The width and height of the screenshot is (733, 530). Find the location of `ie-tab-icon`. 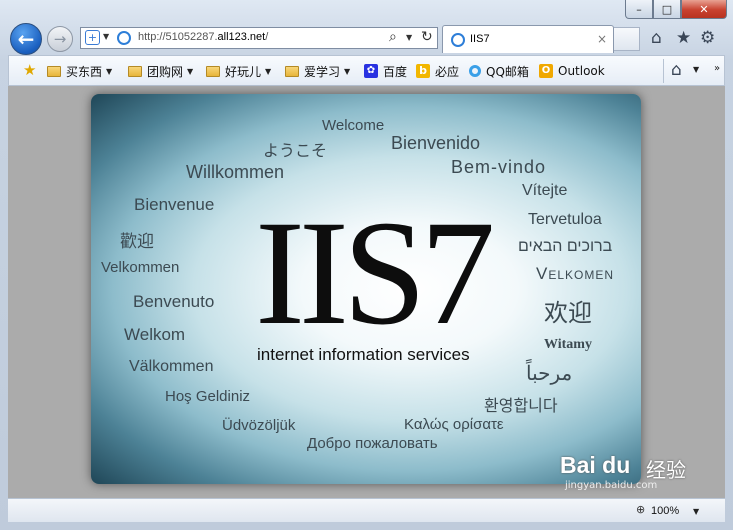

ie-tab-icon is located at coordinates (458, 40).